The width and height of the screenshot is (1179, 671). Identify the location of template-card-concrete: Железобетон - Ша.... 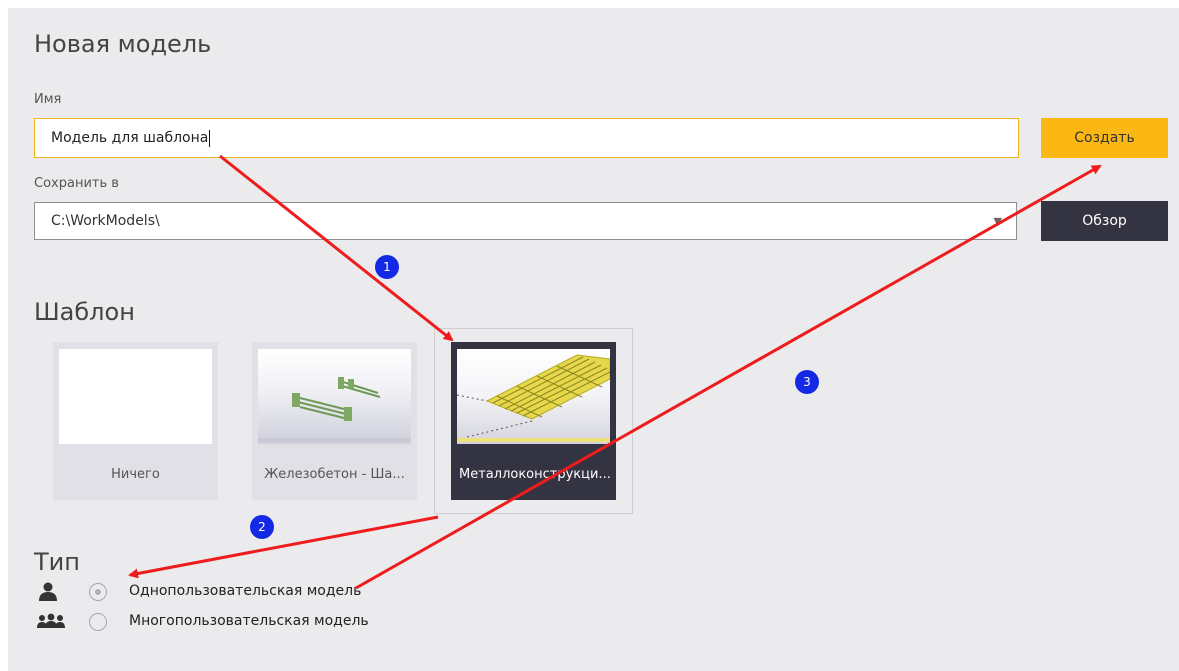
(334, 421).